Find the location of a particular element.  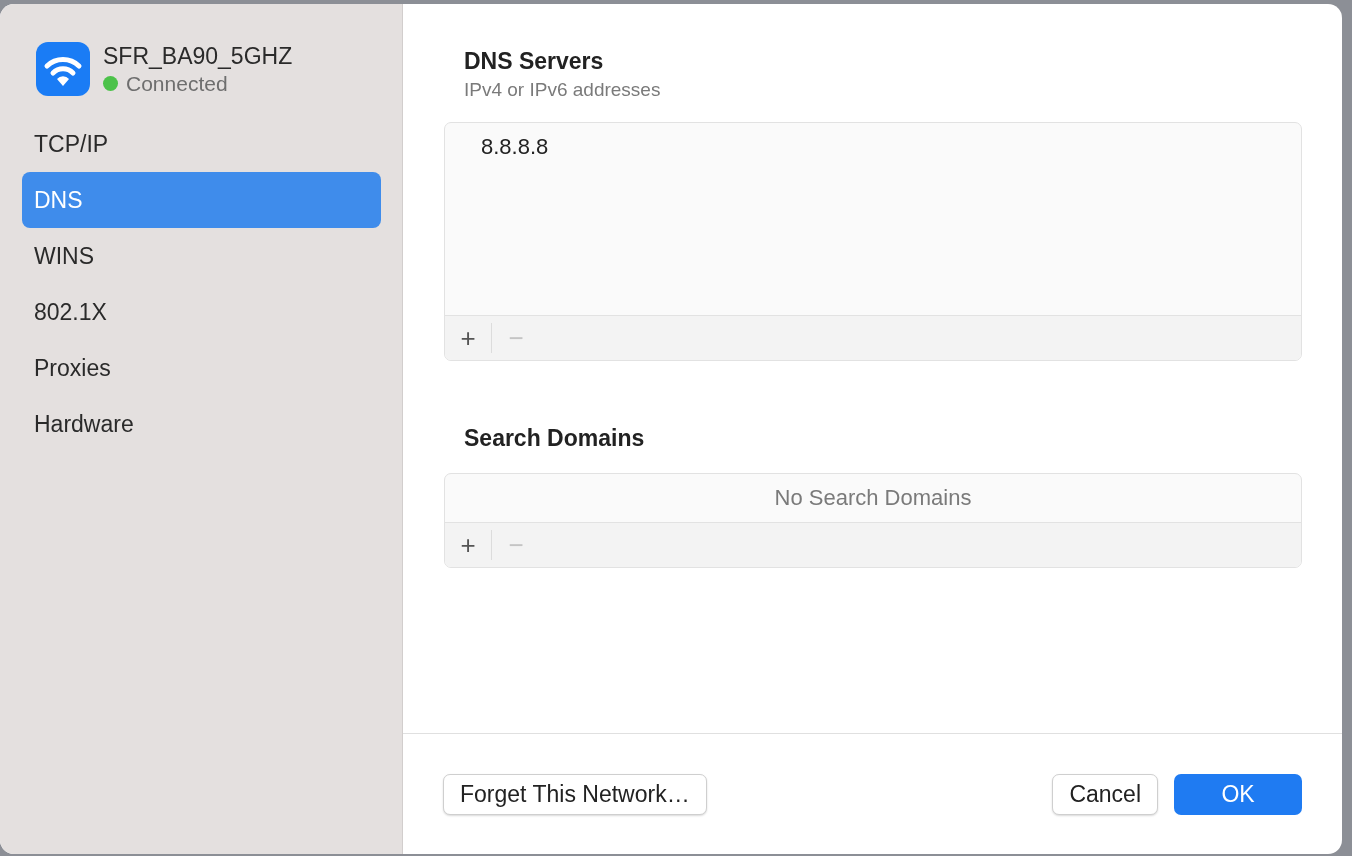

sidebar-item: WINS is located at coordinates (201, 256).